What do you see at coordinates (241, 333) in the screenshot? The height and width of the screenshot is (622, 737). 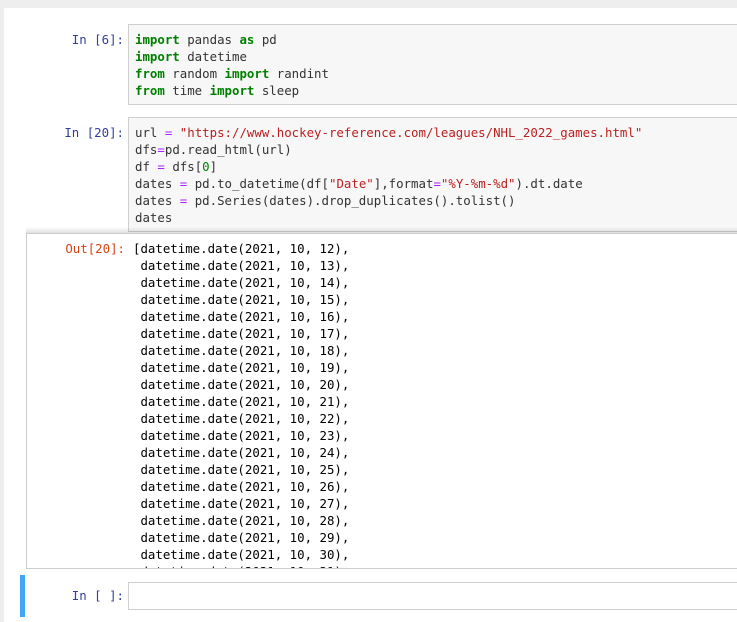 I see `output-line: datetime.date(2021, 10, 17),` at bounding box center [241, 333].